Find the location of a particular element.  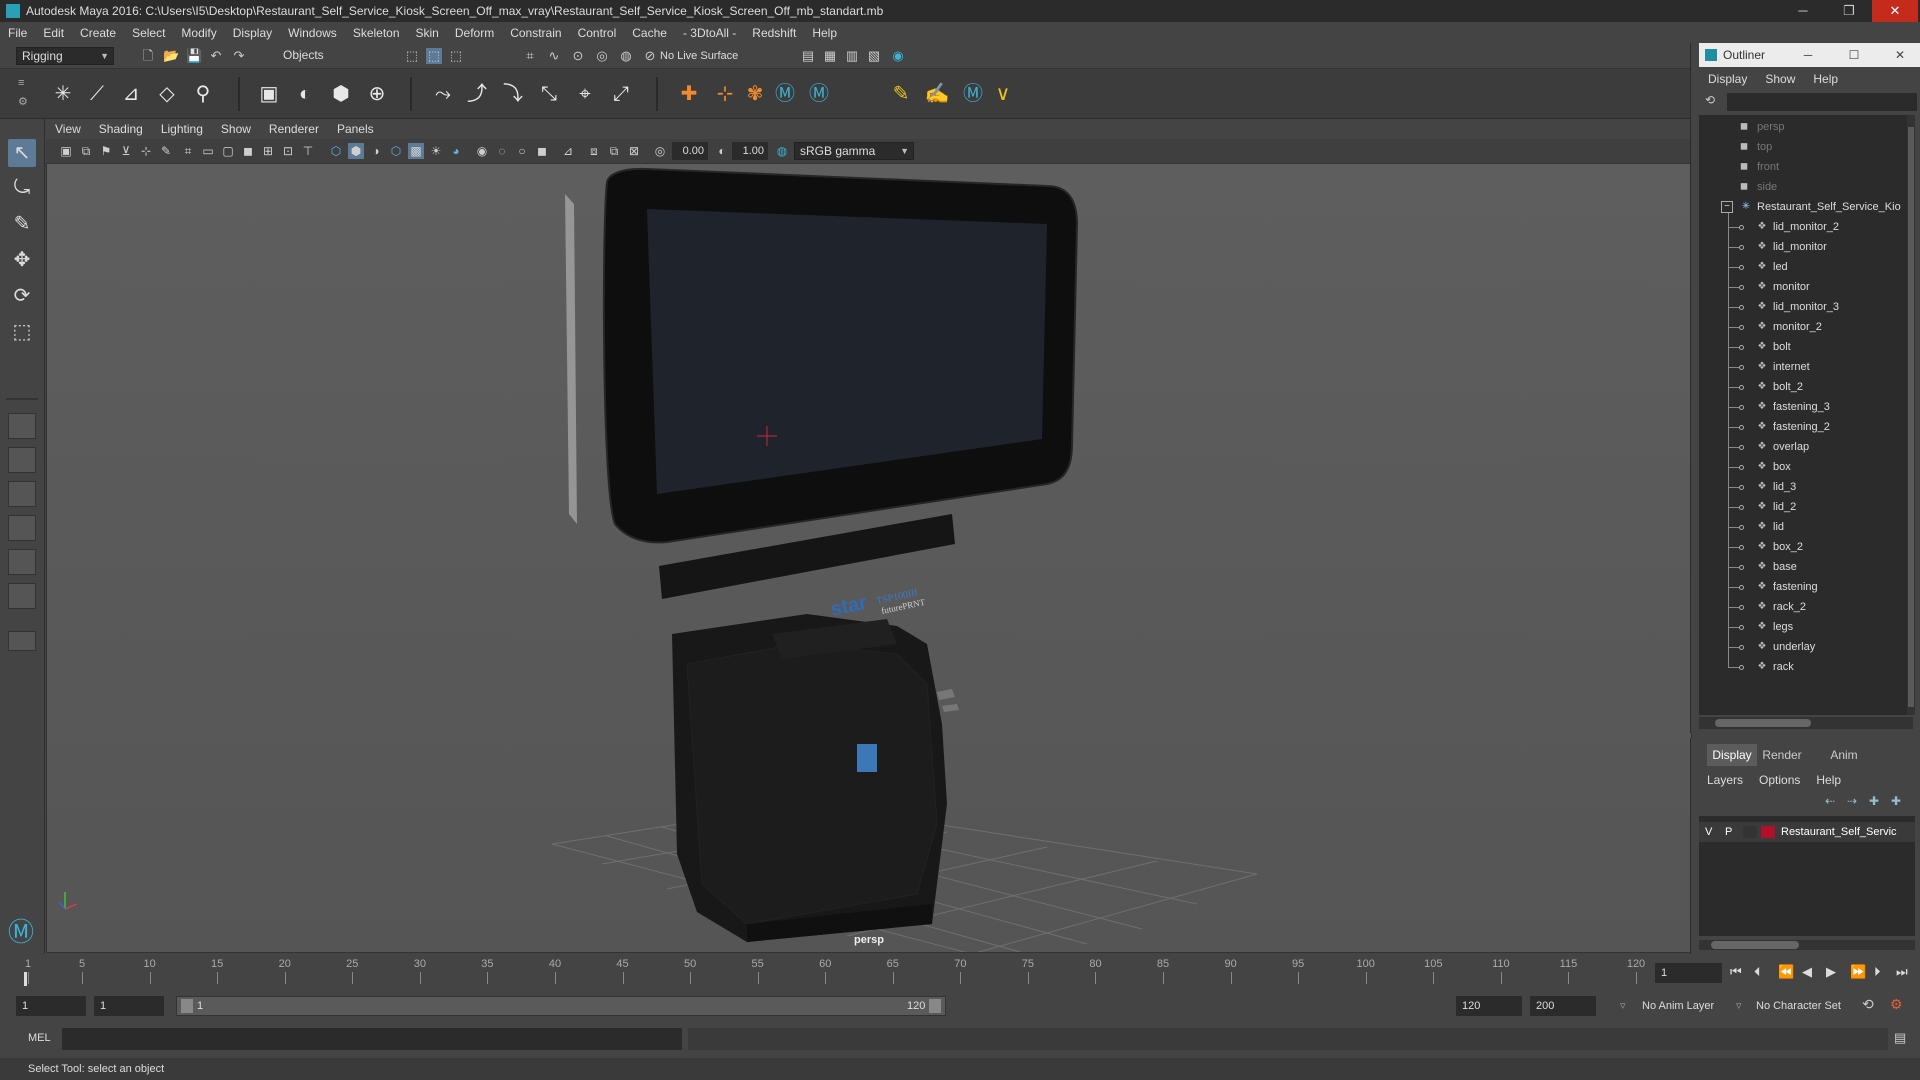

aim-constraint-icon: ⌖ is located at coordinates (585, 94).